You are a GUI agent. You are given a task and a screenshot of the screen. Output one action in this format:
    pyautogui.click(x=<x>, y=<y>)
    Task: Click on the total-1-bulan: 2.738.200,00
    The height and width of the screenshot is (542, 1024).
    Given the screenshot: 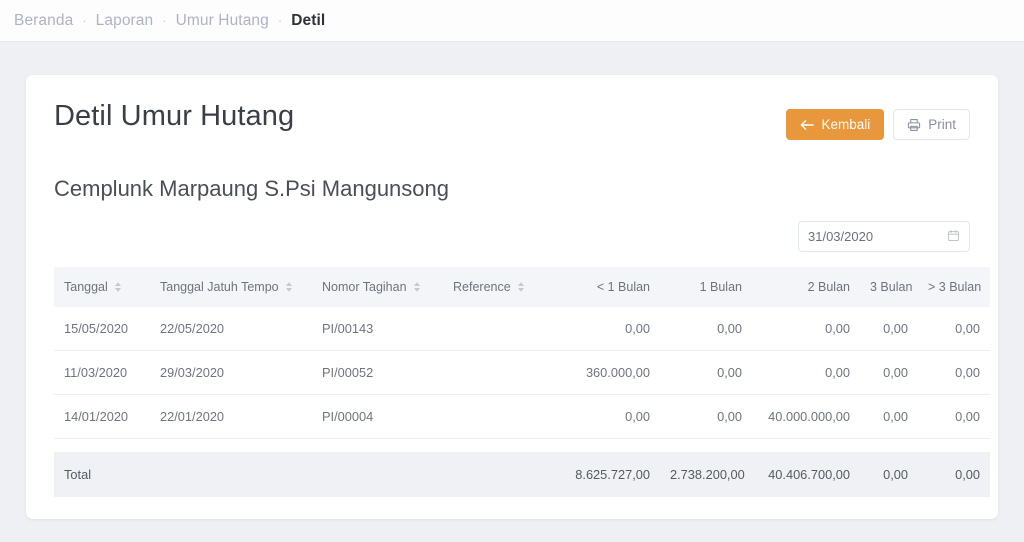 What is the action you would take?
    pyautogui.click(x=706, y=474)
    